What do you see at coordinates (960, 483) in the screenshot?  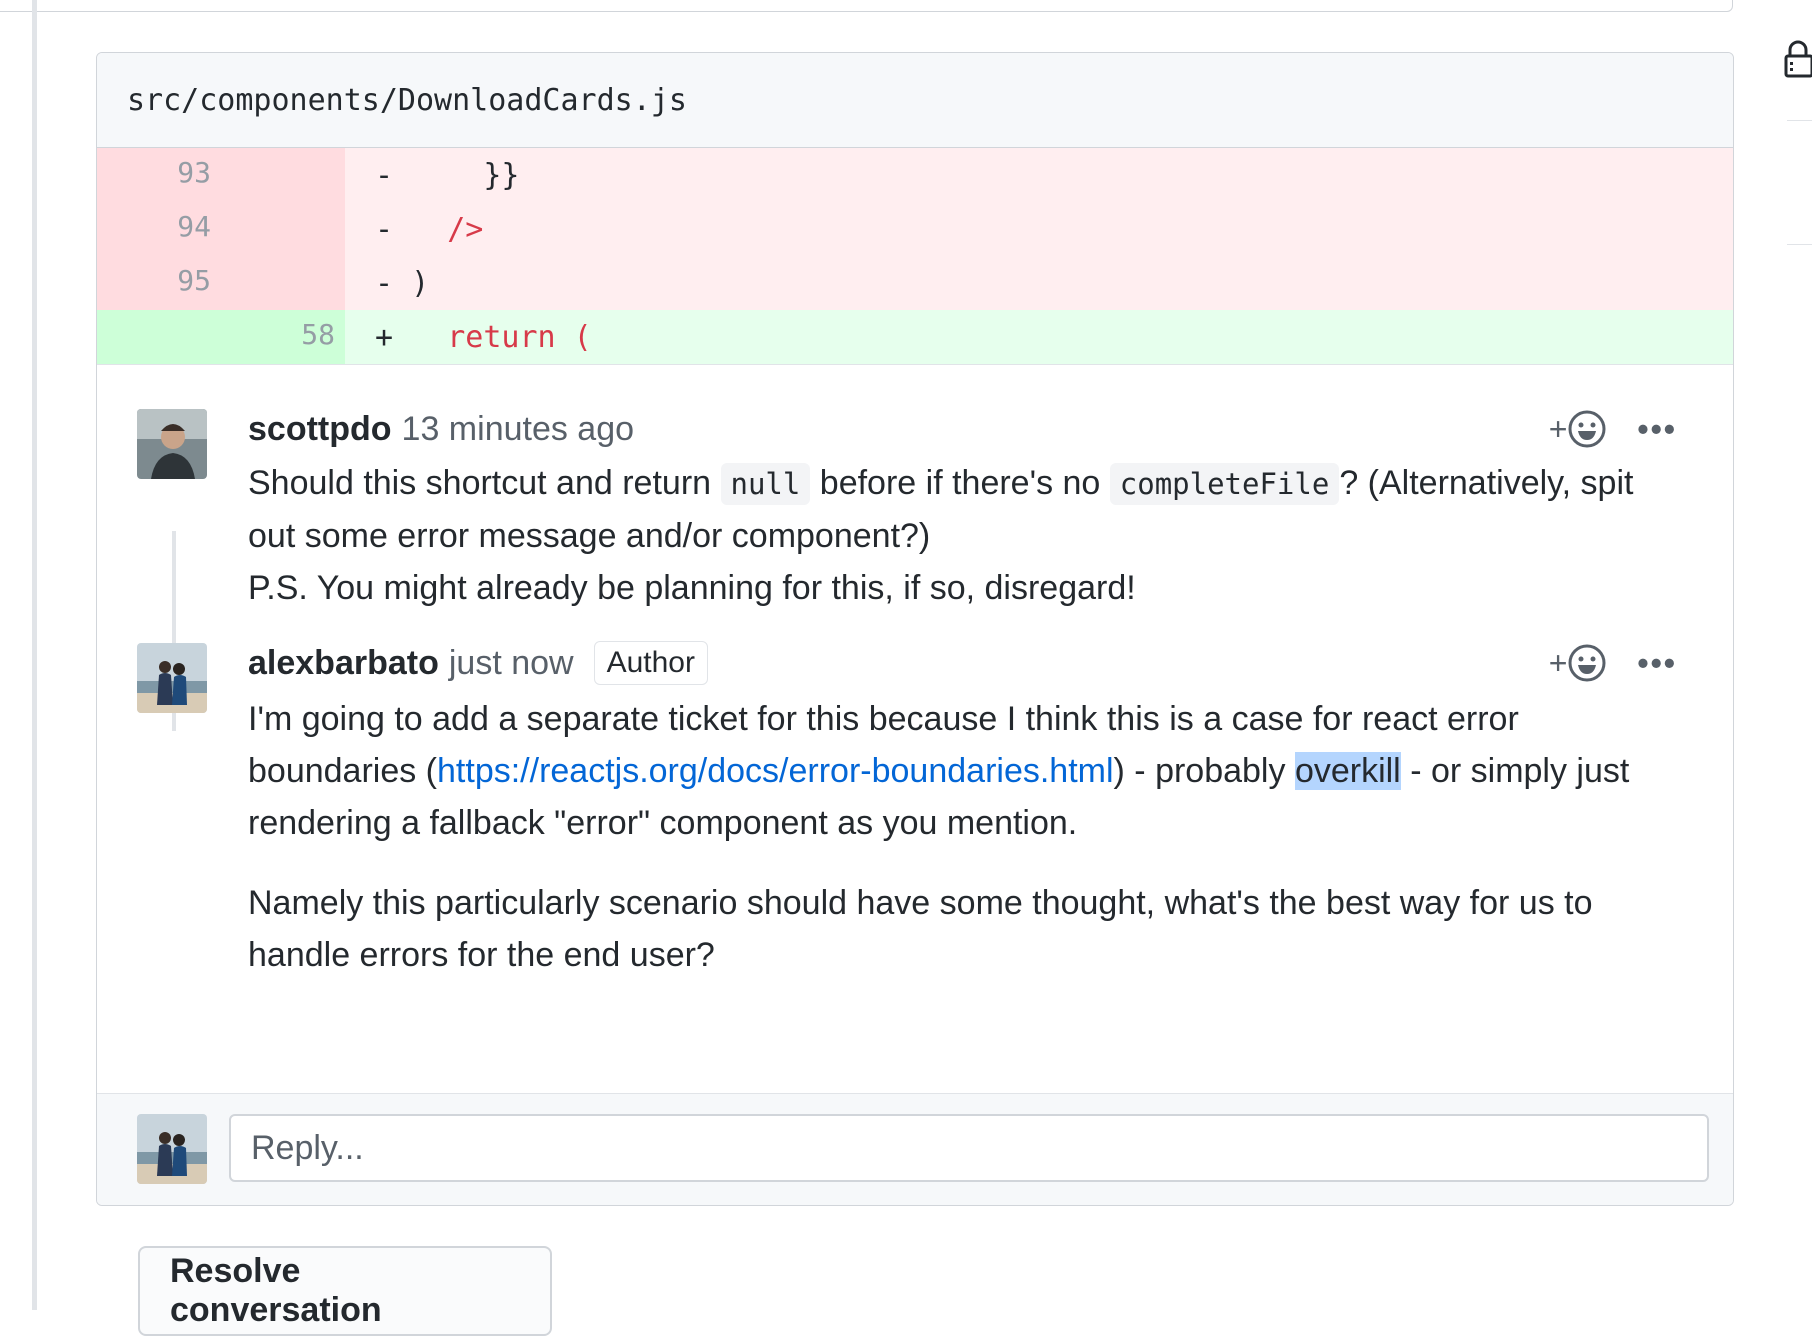 I see `text: before if there's no` at bounding box center [960, 483].